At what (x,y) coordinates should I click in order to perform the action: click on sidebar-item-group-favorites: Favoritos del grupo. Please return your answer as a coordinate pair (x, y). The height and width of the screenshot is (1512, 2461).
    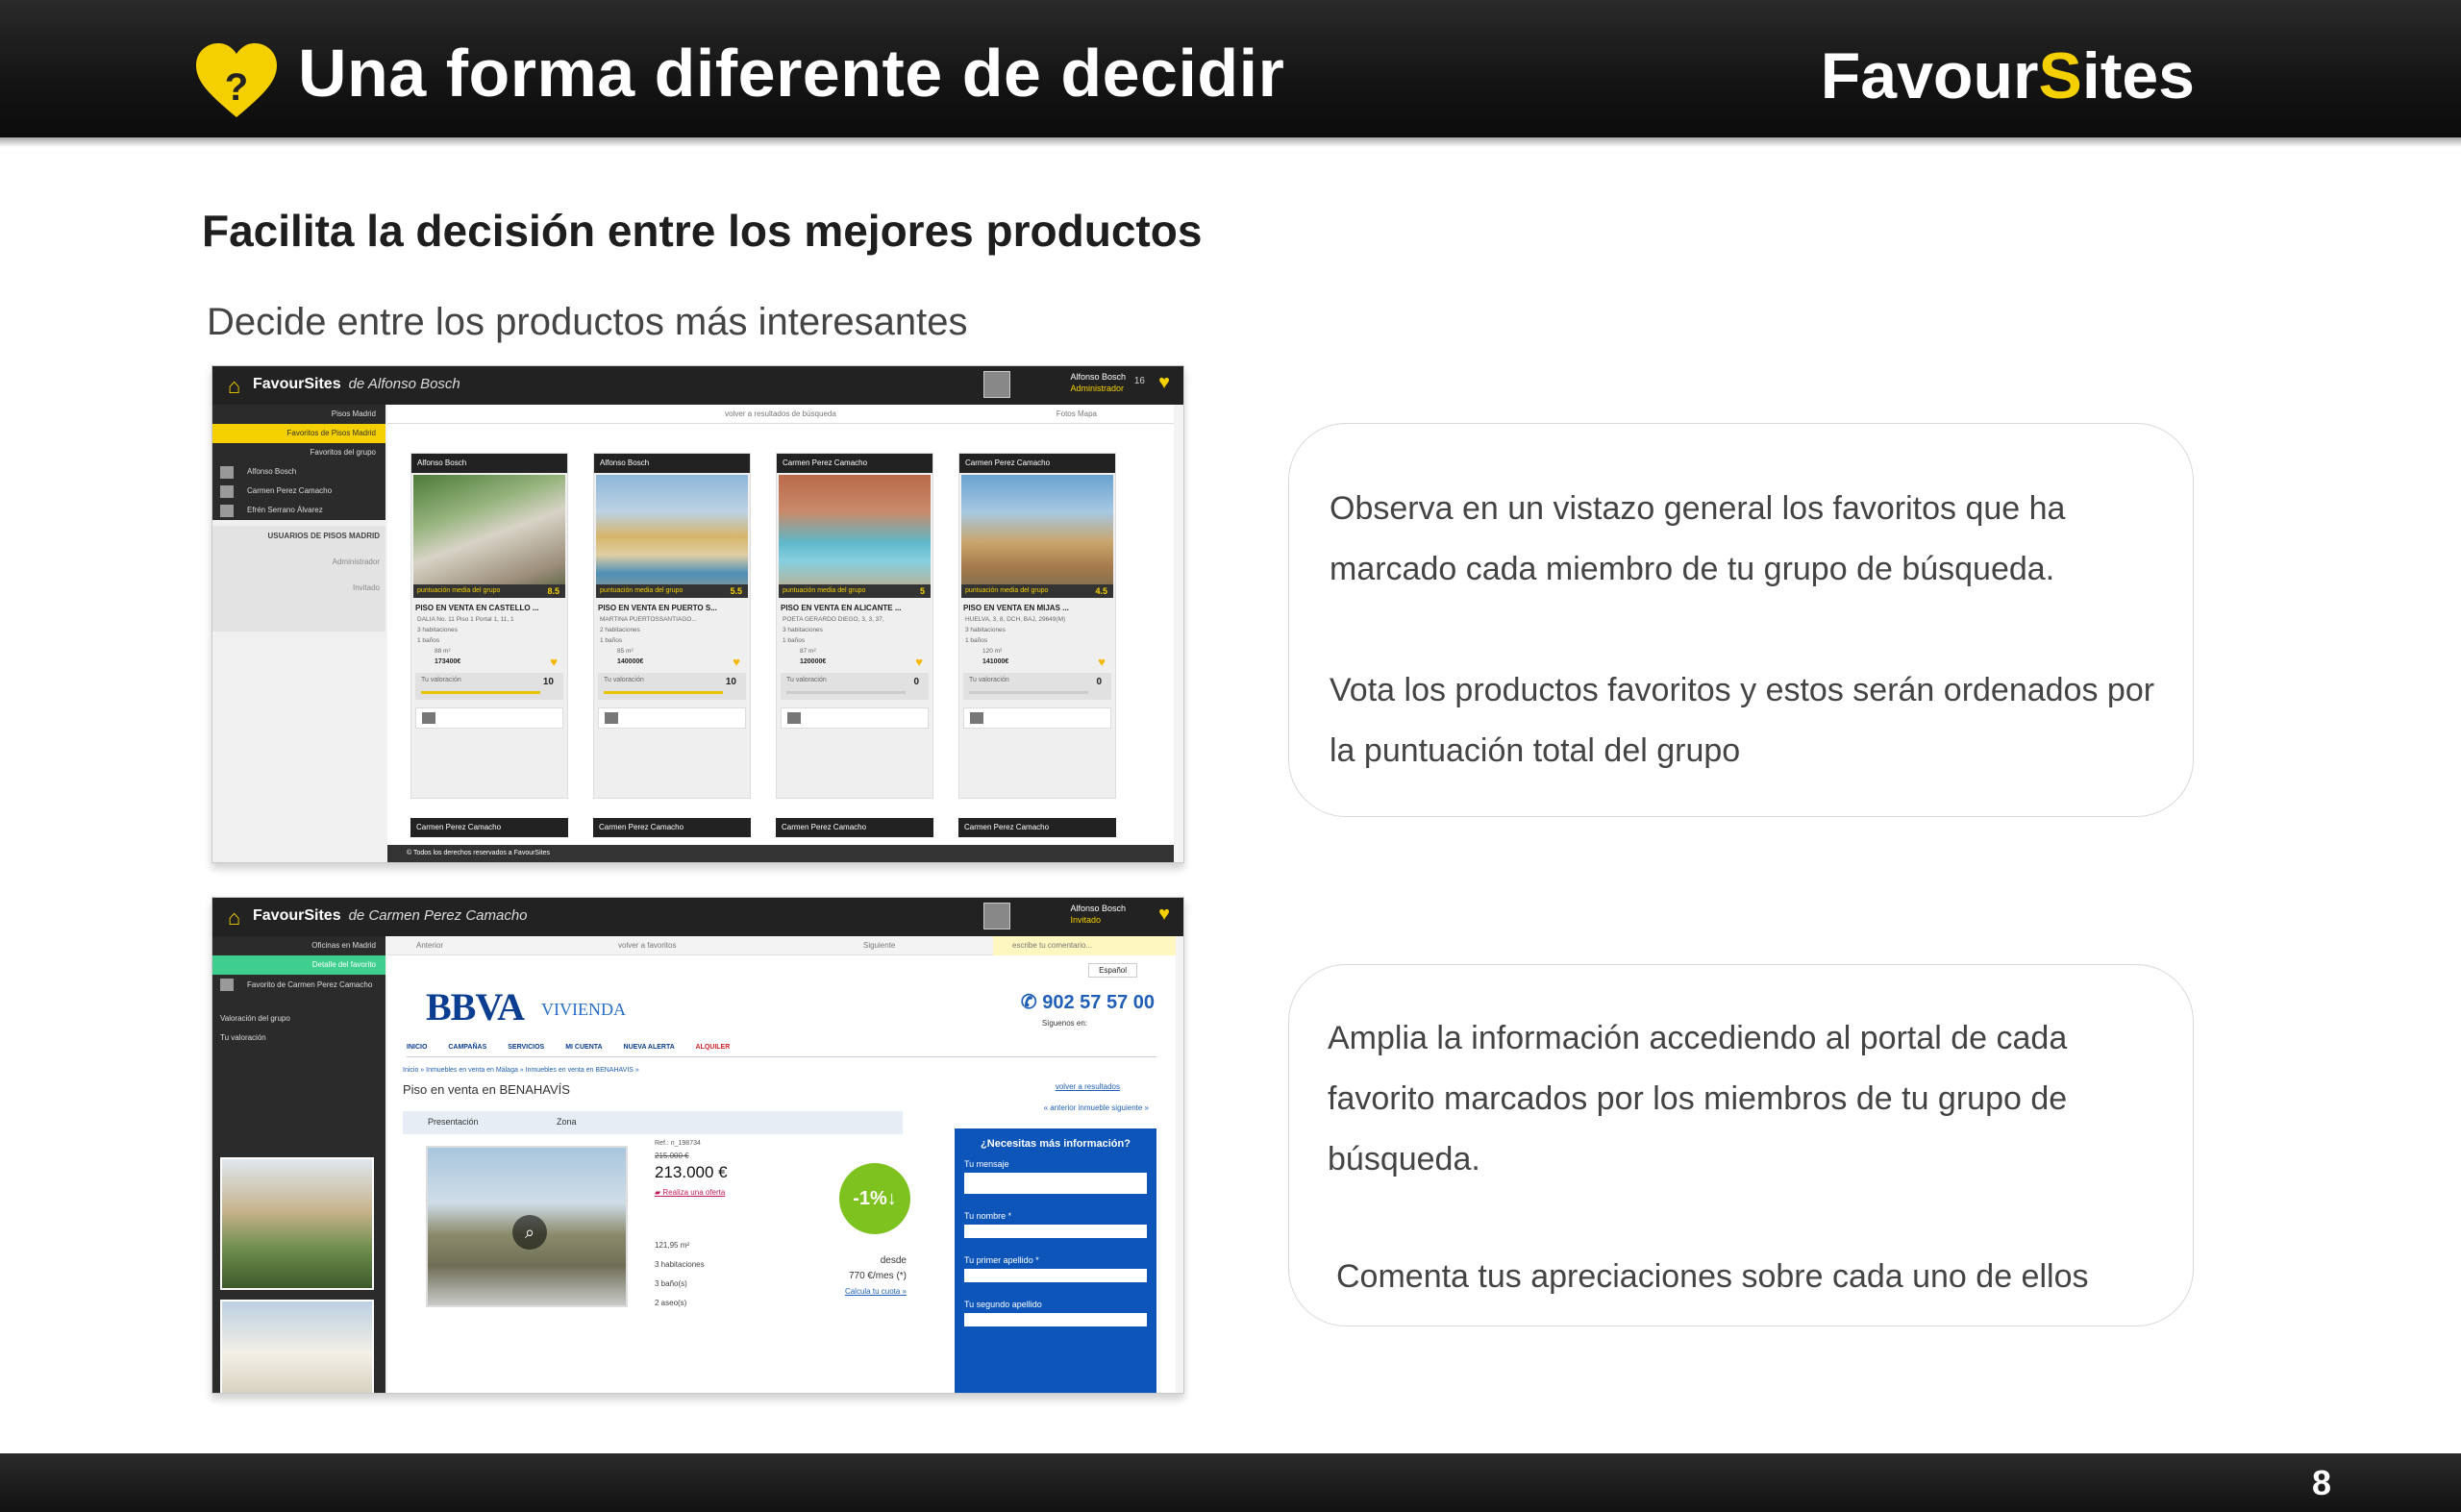
    Looking at the image, I should click on (298, 452).